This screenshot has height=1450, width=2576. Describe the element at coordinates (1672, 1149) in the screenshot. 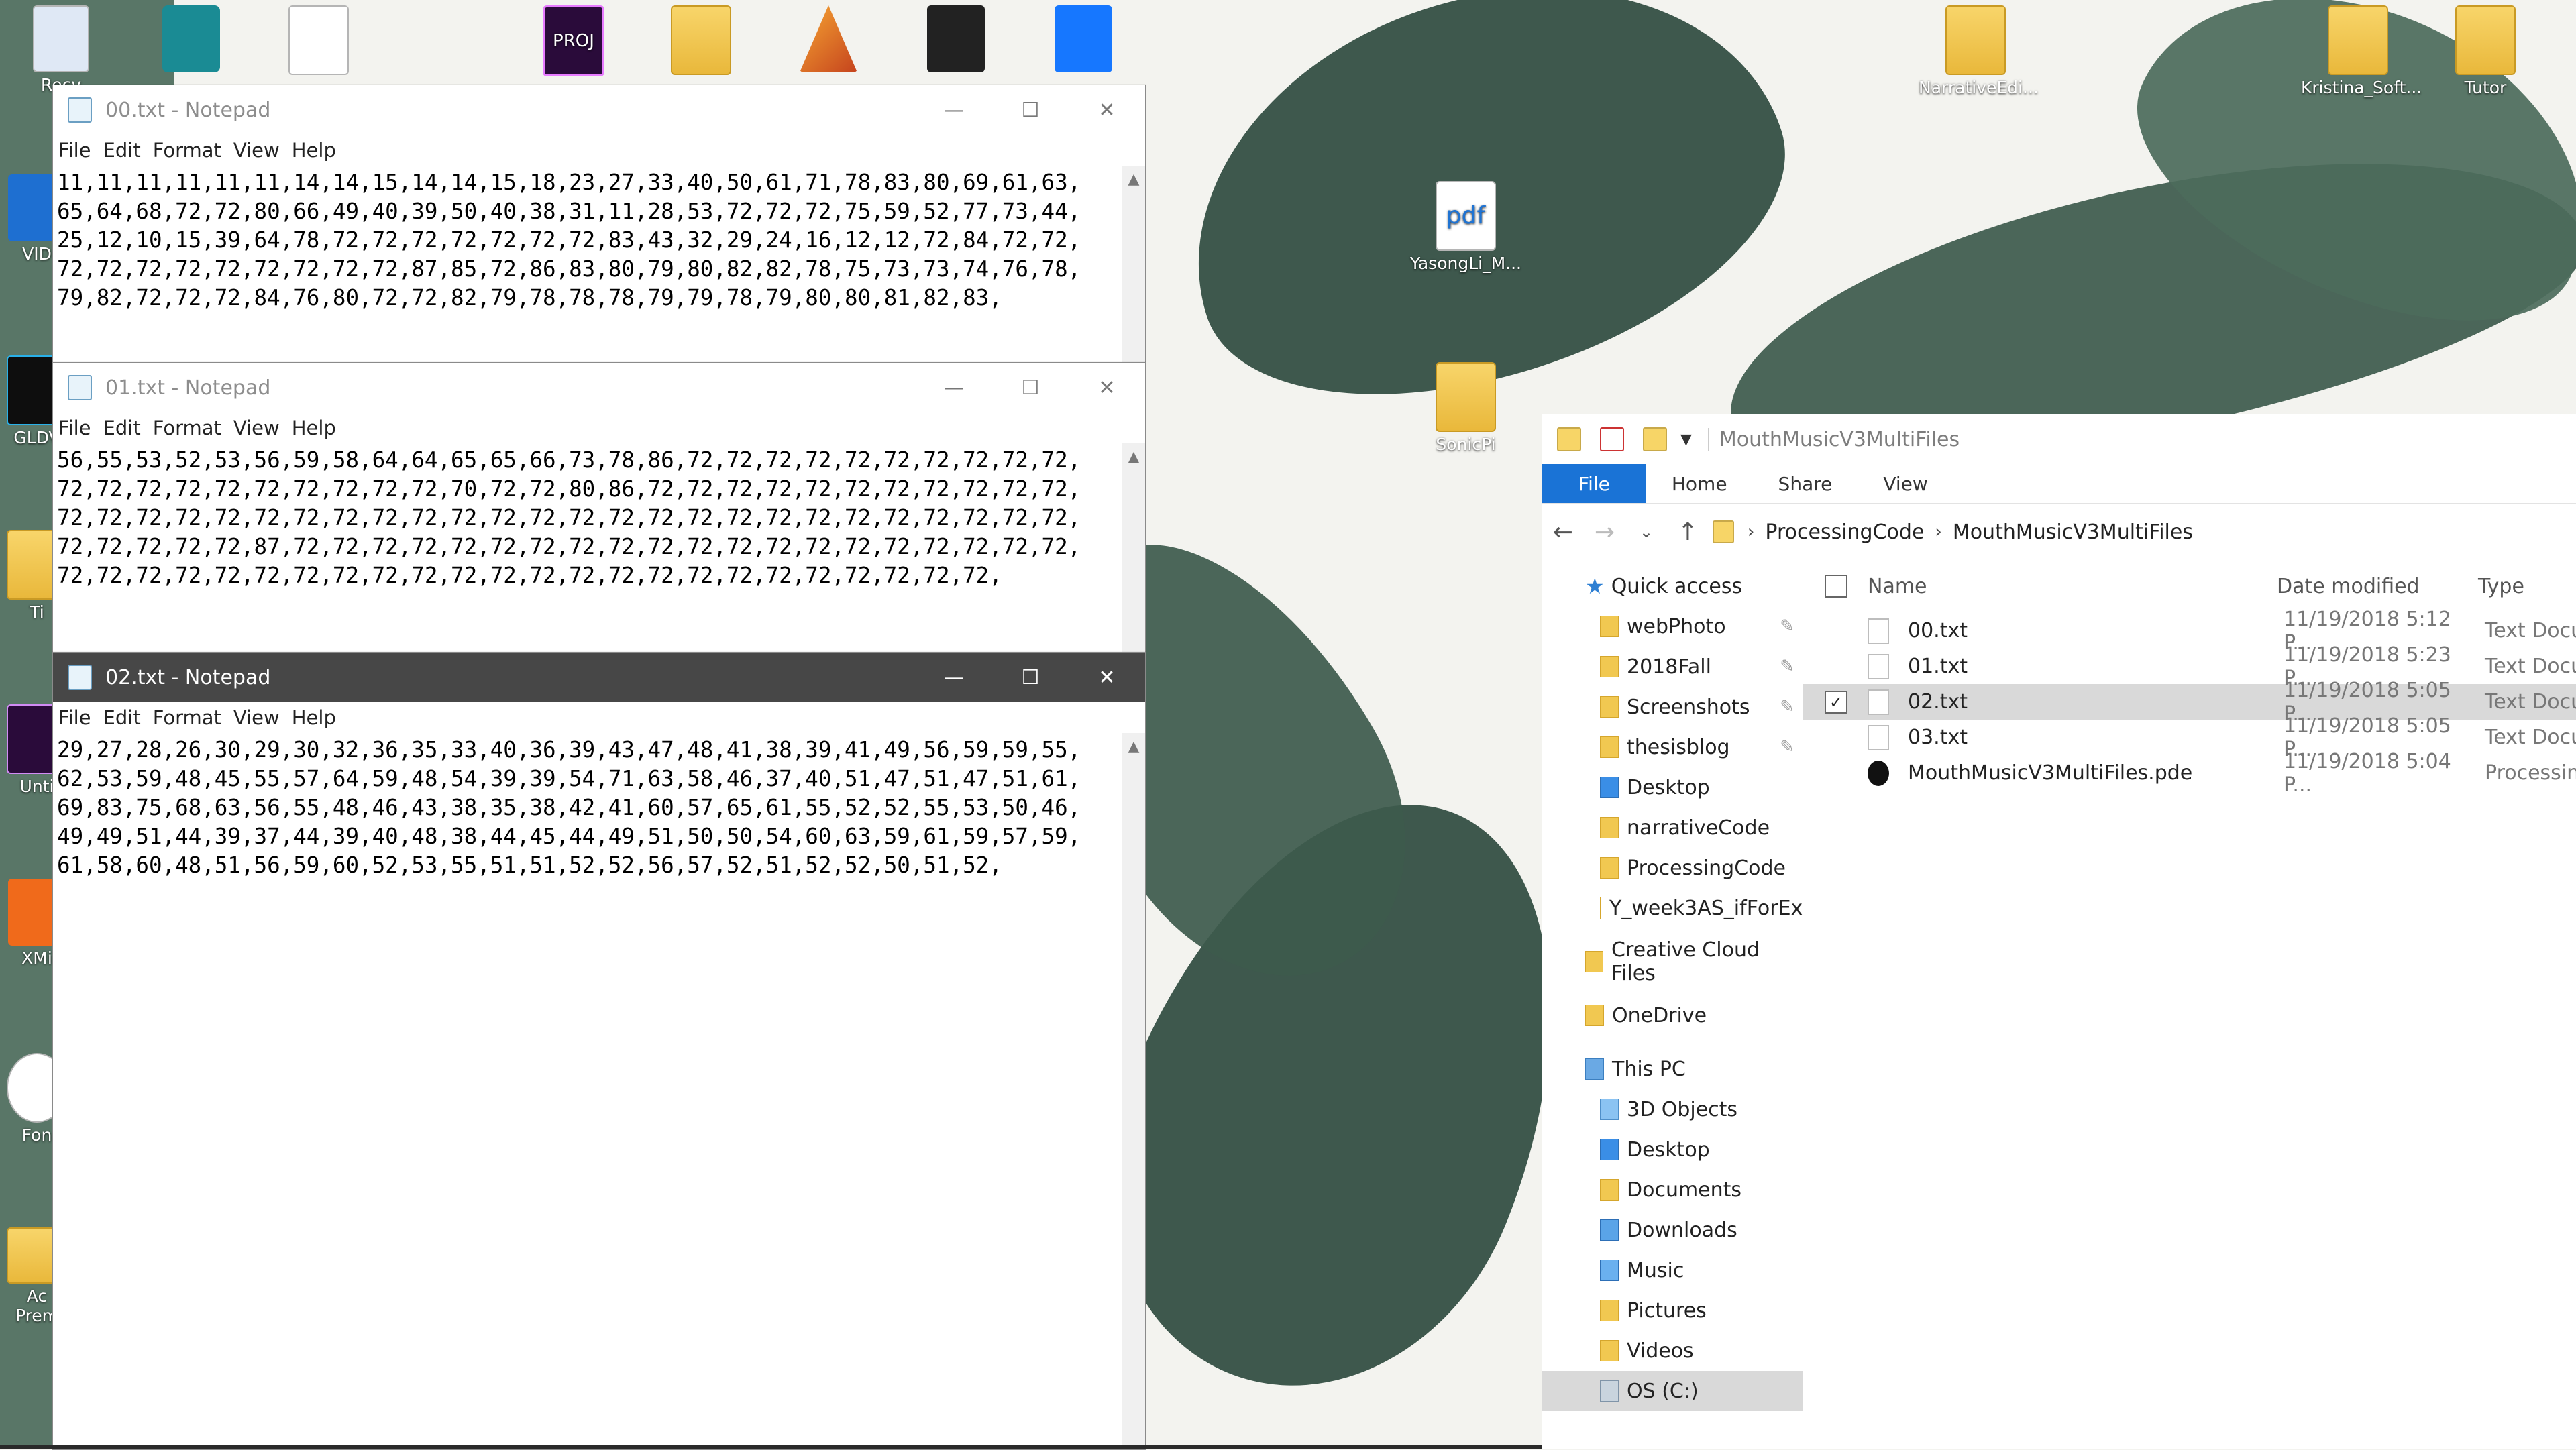

I see `nav-desktop-pc: Desktop` at that location.